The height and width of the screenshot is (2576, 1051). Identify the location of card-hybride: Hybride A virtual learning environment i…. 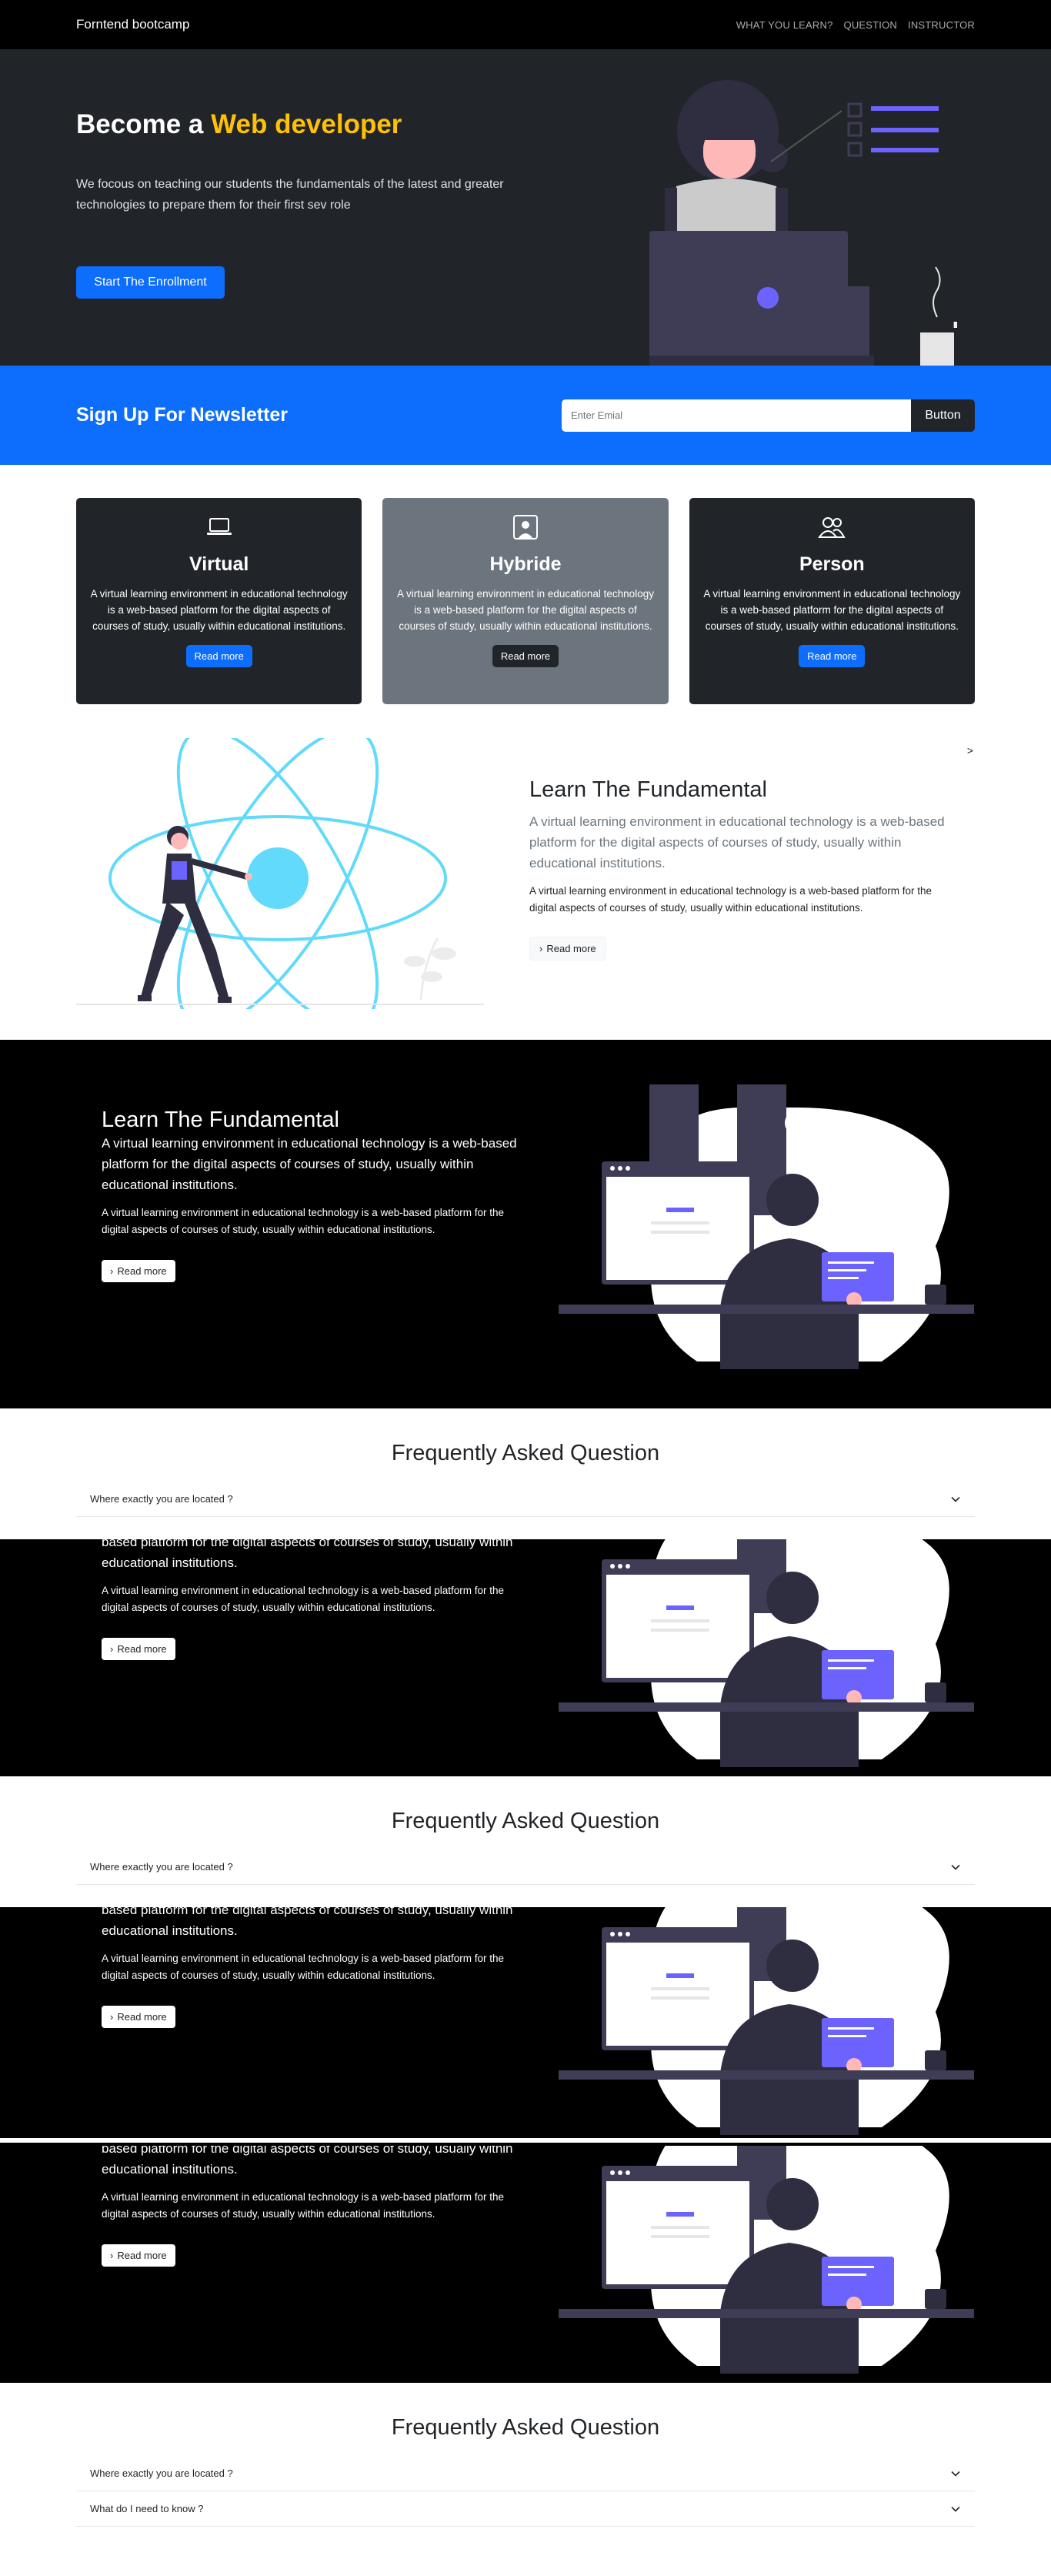
(525, 601).